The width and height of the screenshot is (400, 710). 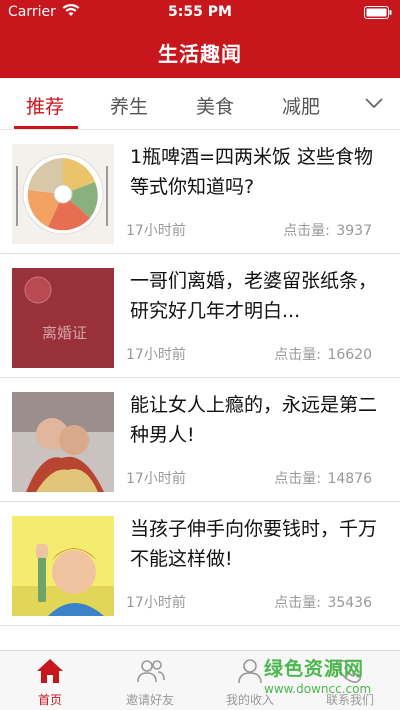 What do you see at coordinates (374, 103) in the screenshot?
I see `chevron-down-icon` at bounding box center [374, 103].